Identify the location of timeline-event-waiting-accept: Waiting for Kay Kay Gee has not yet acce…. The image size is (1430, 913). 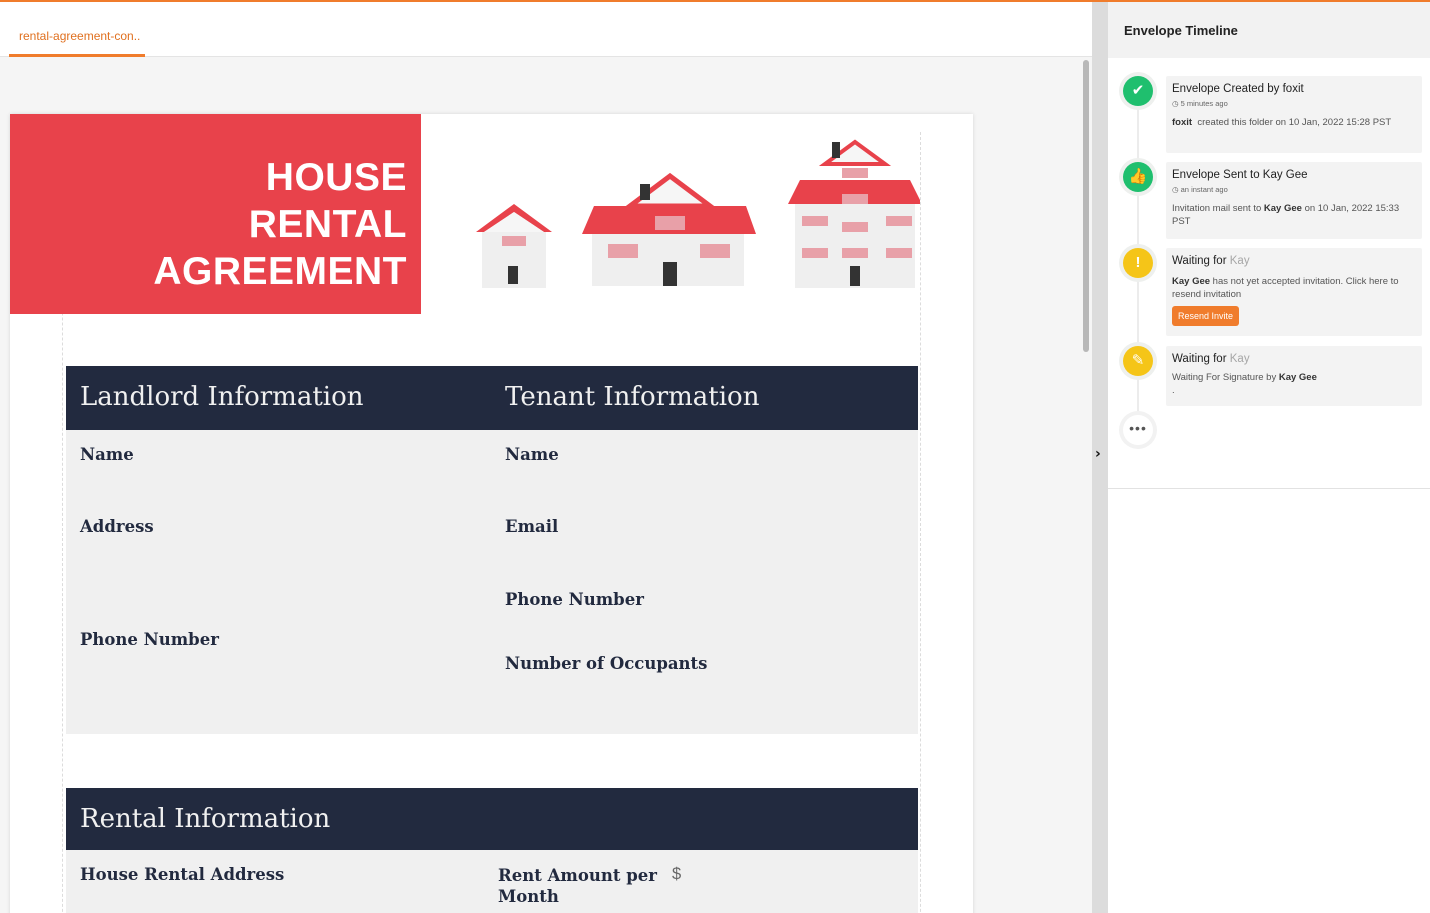
(1294, 292).